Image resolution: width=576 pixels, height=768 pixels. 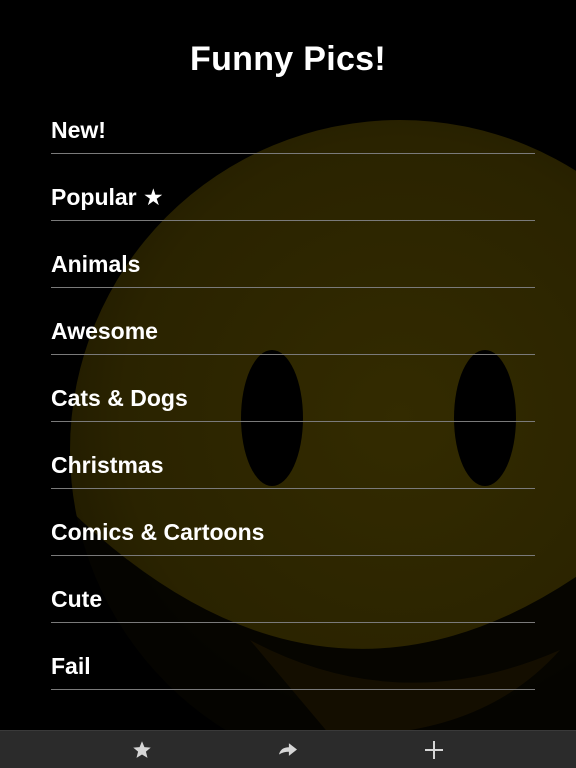 I want to click on category-item-popular: Popular ★, so click(x=293, y=202).